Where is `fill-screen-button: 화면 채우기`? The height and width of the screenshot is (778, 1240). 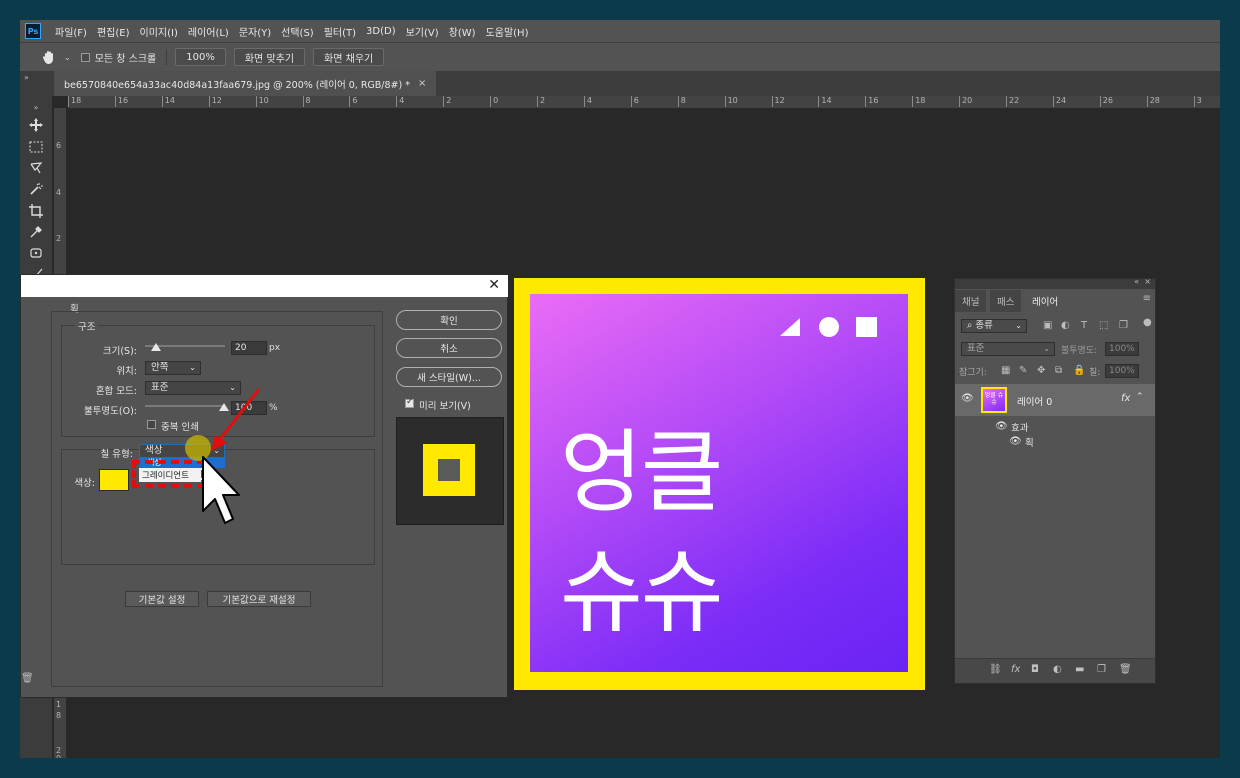 fill-screen-button: 화면 채우기 is located at coordinates (349, 57).